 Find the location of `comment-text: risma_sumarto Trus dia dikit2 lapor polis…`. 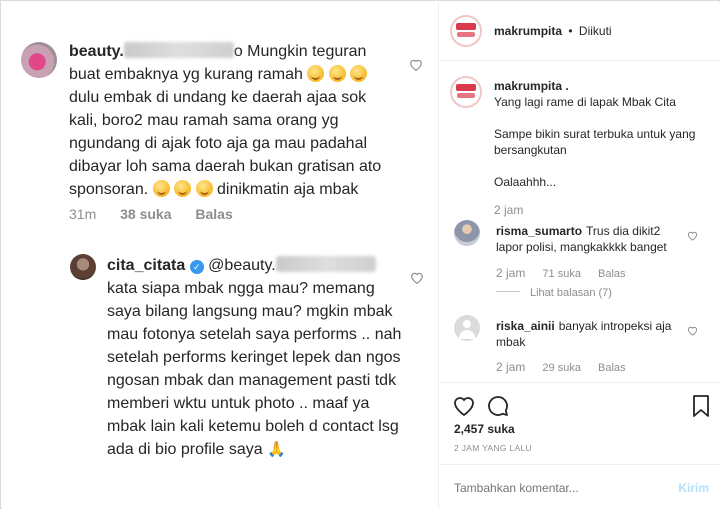

comment-text: risma_sumarto Trus dia dikit2 lapor polis… is located at coordinates (590, 239).